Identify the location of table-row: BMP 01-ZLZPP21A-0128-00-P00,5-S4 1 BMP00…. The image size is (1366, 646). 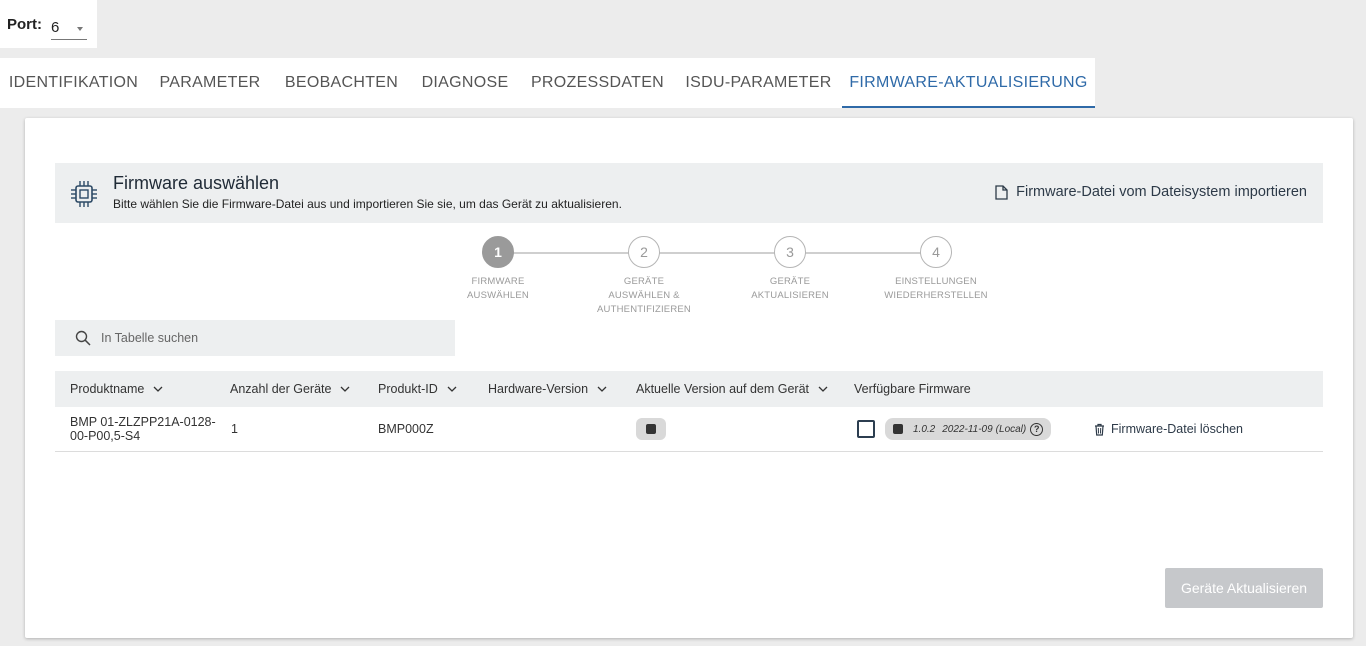
(689, 429).